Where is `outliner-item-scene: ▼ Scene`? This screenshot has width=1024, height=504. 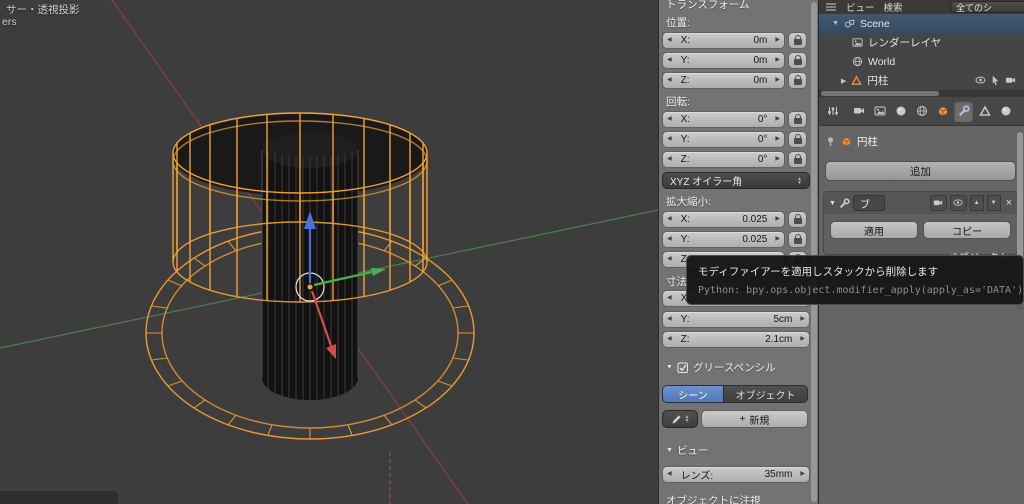 outliner-item-scene: ▼ Scene is located at coordinates (921, 23).